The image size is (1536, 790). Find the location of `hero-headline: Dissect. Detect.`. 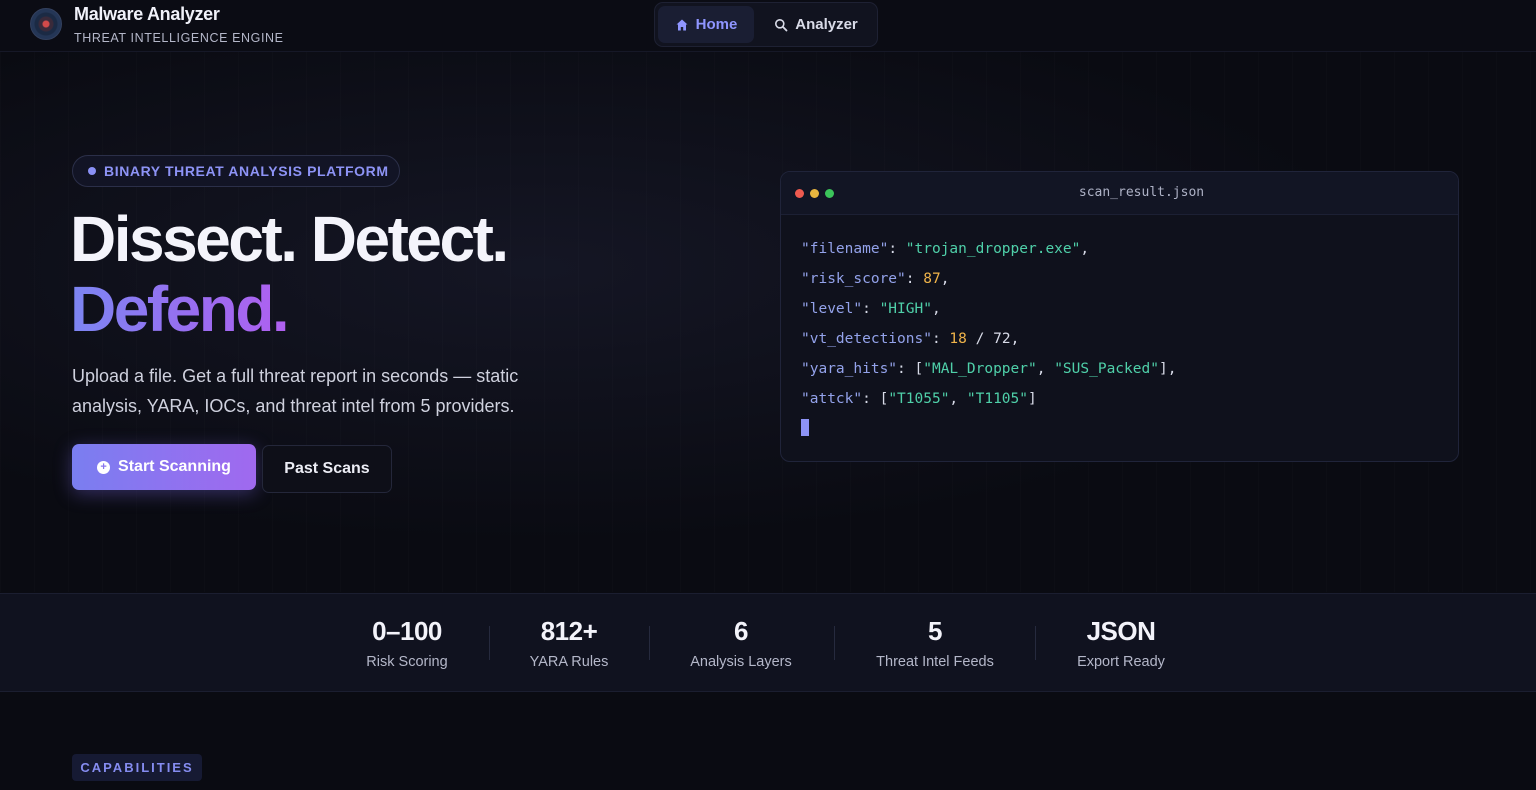

hero-headline: Dissect. Detect. is located at coordinates (289, 239).